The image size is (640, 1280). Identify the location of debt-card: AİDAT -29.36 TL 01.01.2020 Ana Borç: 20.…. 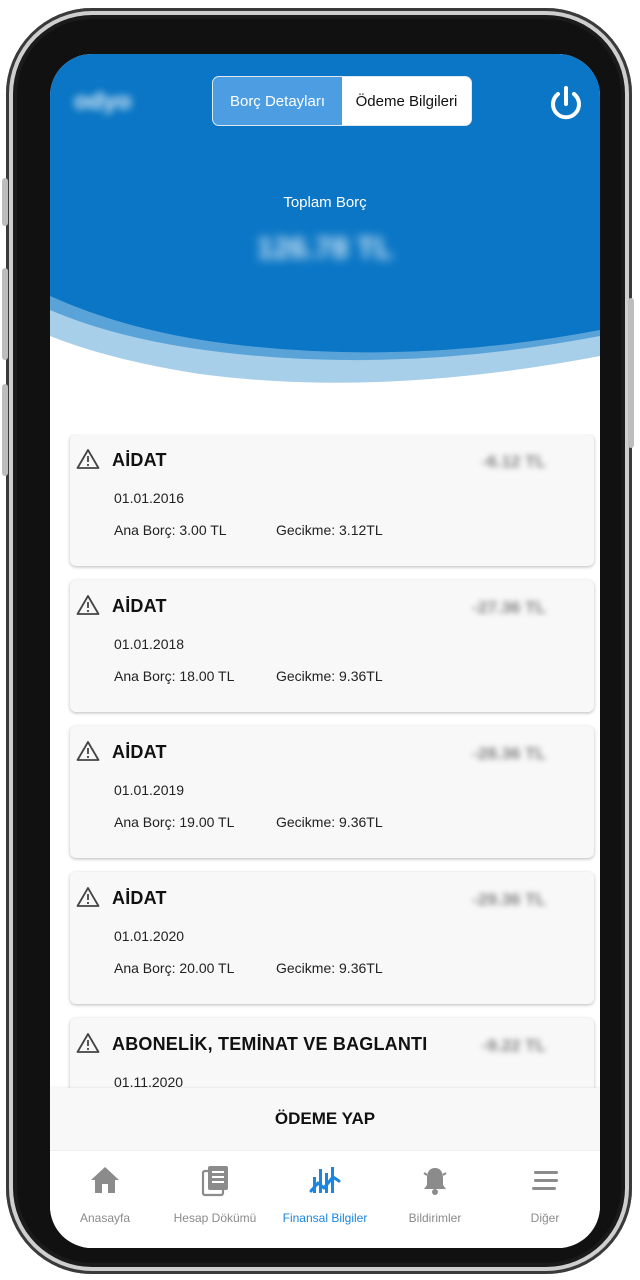
(332, 938).